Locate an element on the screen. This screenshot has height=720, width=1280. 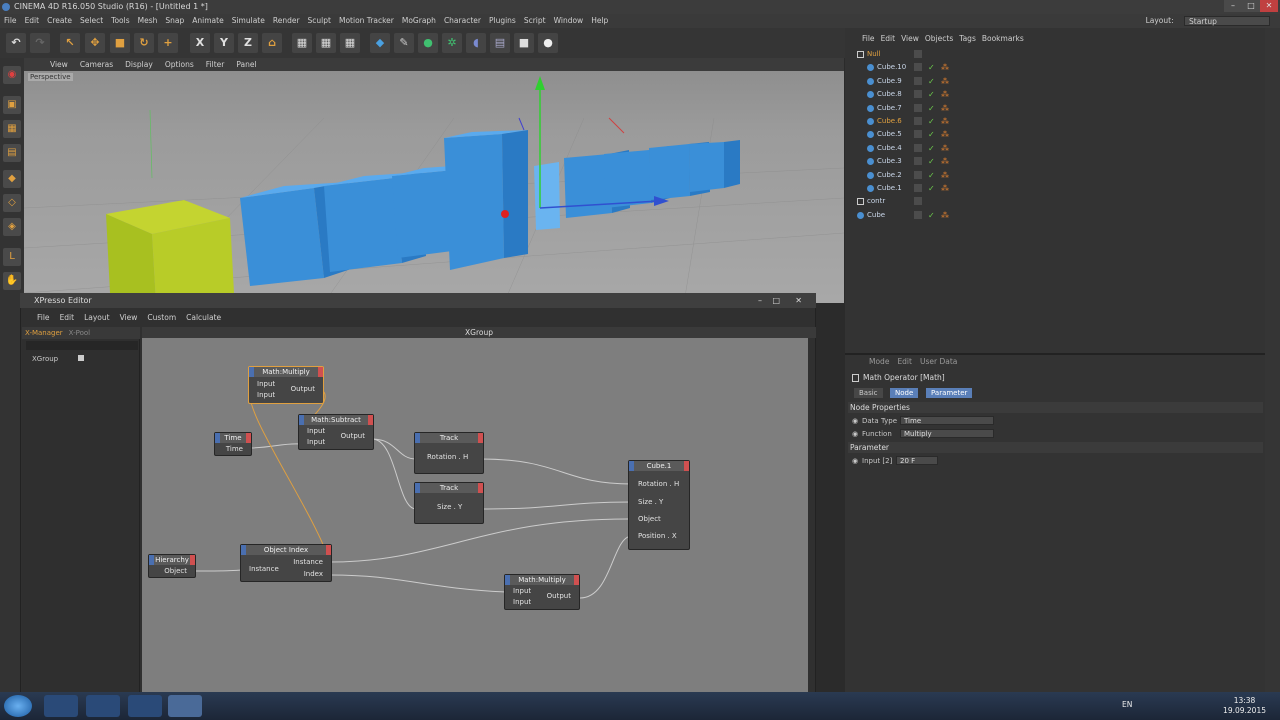
port-instance-in: Instance is located at coordinates (264, 569).